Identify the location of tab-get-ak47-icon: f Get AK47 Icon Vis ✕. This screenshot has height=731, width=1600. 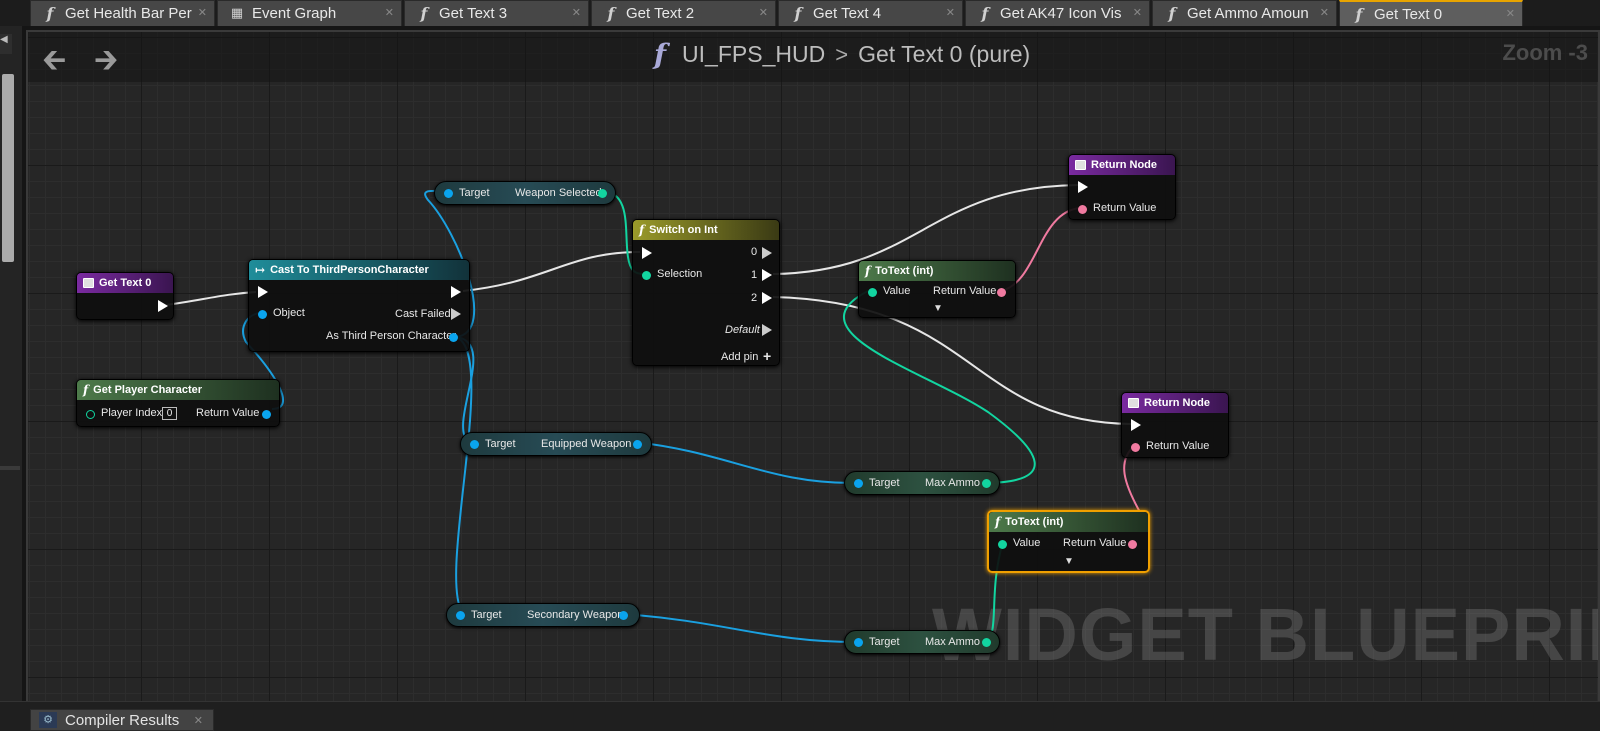
(1057, 13).